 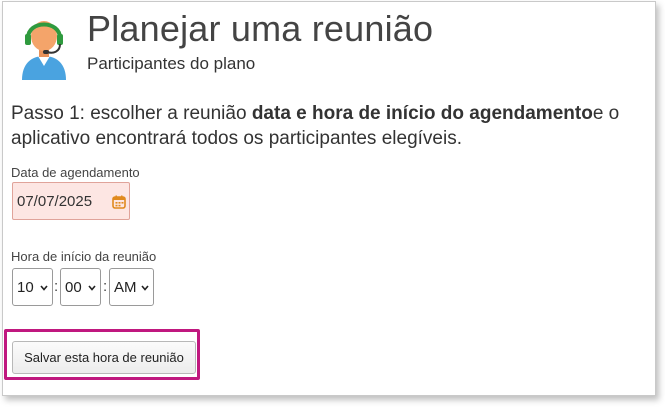 What do you see at coordinates (119, 202) in the screenshot?
I see `calendar-icon` at bounding box center [119, 202].